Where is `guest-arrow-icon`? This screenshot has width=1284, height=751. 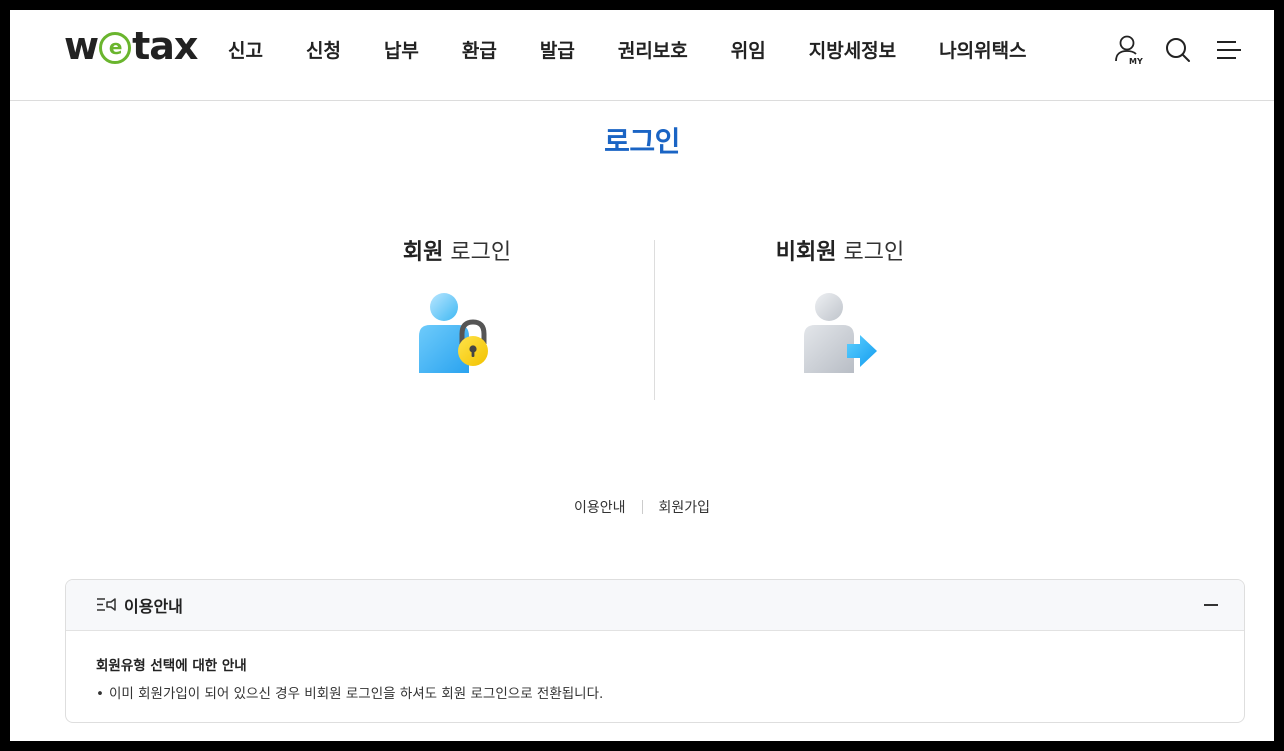 guest-arrow-icon is located at coordinates (840, 333).